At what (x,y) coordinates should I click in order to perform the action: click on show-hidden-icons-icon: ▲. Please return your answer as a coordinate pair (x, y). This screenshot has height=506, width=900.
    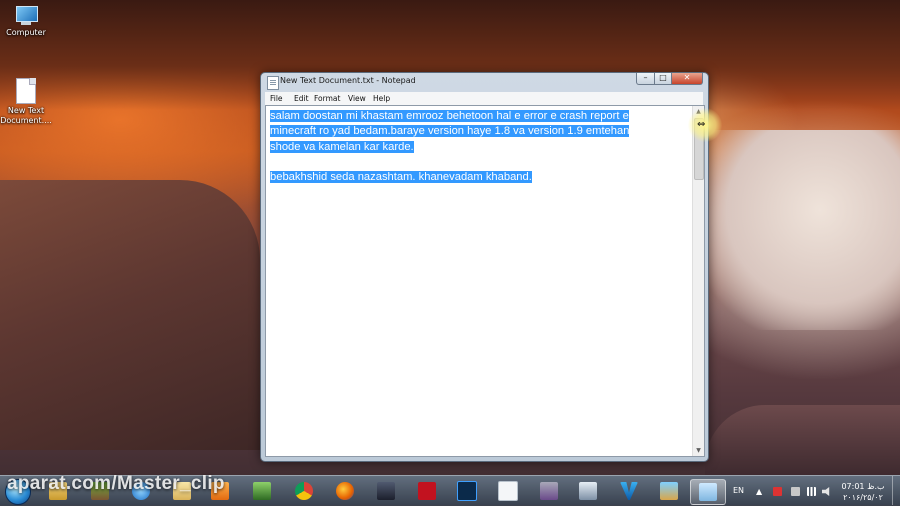
    Looking at the image, I should click on (760, 491).